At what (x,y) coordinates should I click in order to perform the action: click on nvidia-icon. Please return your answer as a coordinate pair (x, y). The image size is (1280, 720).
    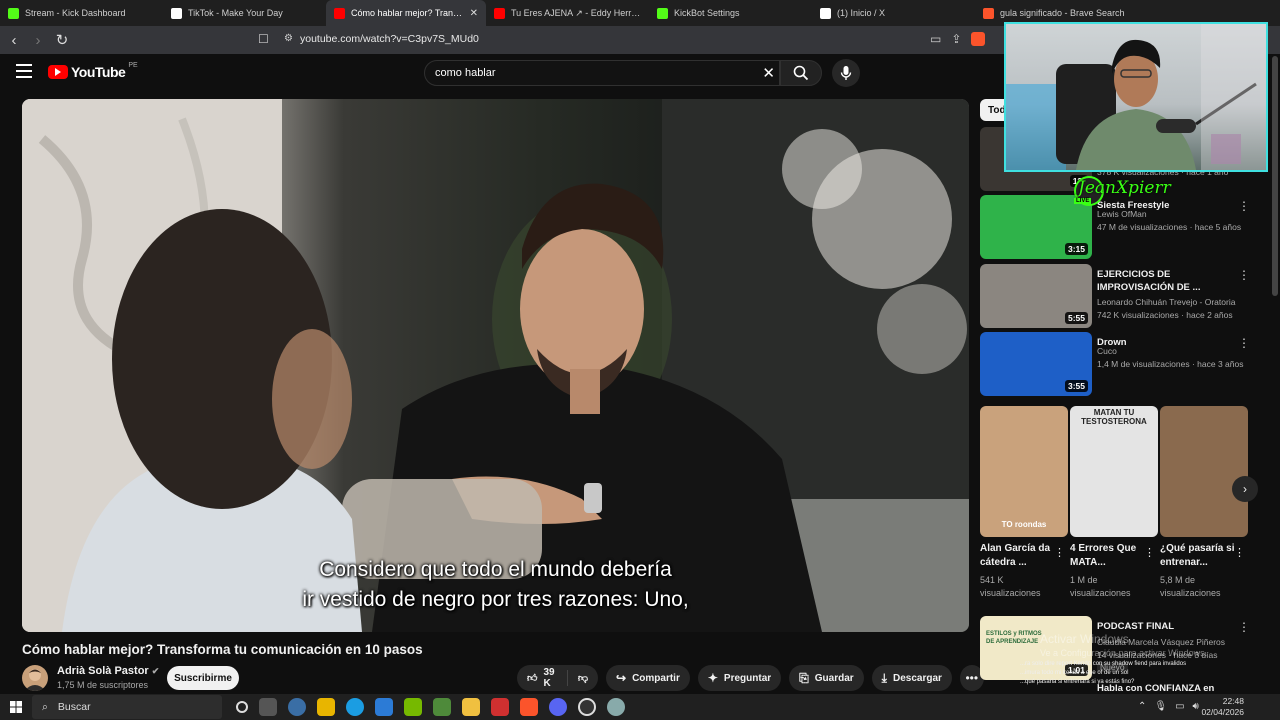
    Looking at the image, I should click on (413, 707).